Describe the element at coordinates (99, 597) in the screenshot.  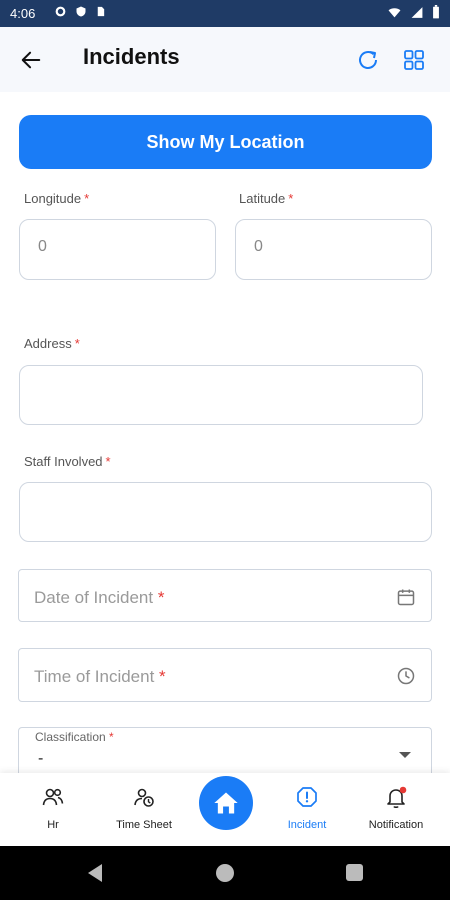
I see `date-of-incident-placeholder: Date of Incident *` at that location.